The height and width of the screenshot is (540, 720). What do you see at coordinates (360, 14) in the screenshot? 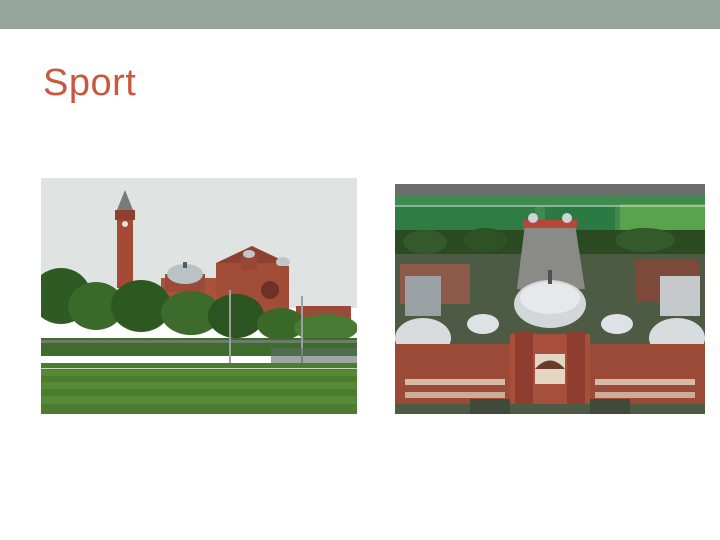
I see `header-accent-band` at bounding box center [360, 14].